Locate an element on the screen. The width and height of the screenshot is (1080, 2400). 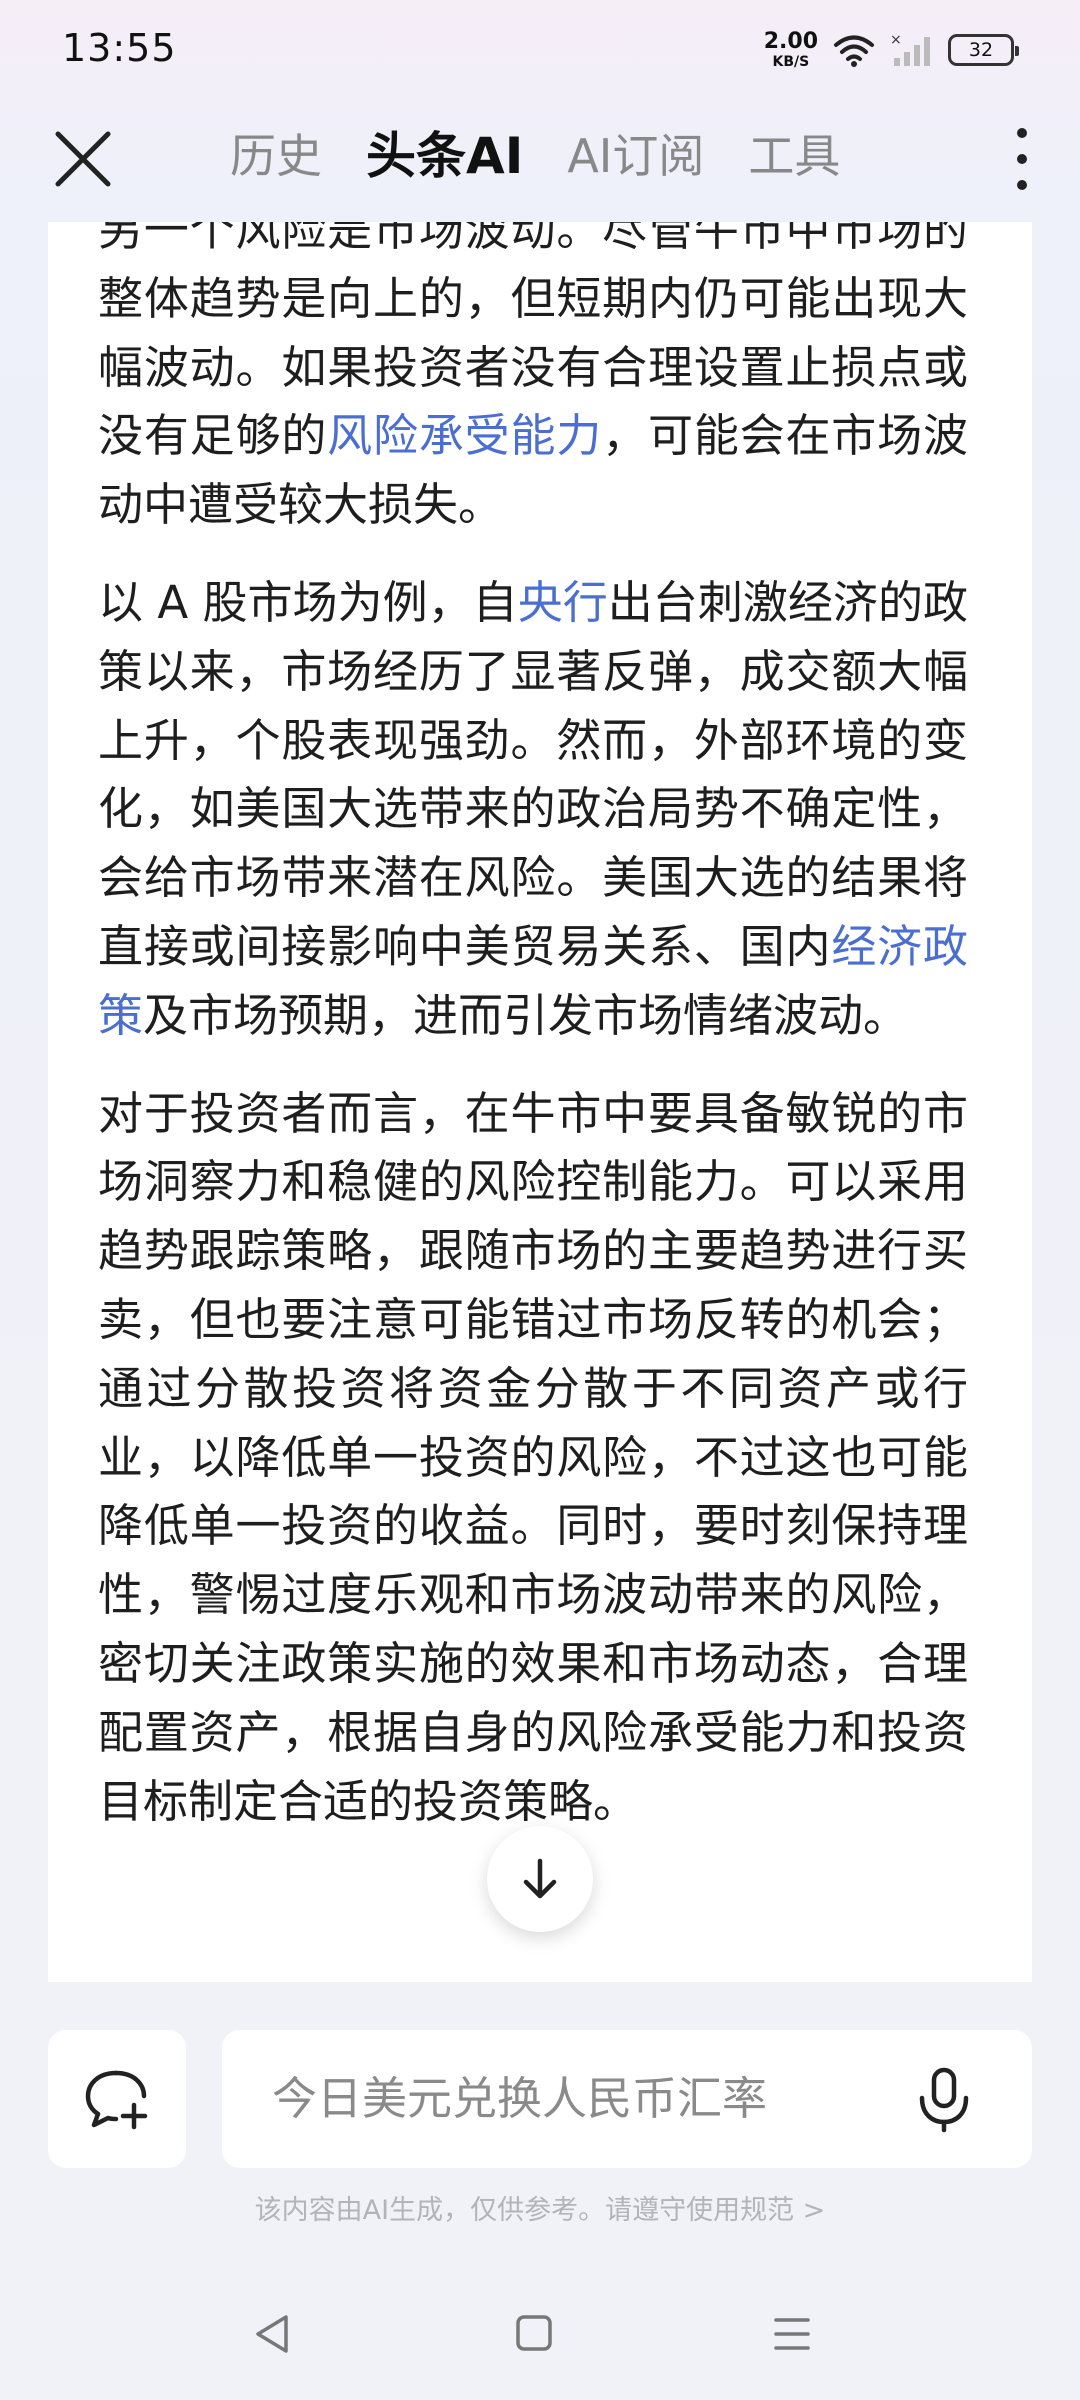
ai-disclaimer-link: 该内容由AI生成，仅供参考。请遵守使用规范 > is located at coordinates (540, 2207).